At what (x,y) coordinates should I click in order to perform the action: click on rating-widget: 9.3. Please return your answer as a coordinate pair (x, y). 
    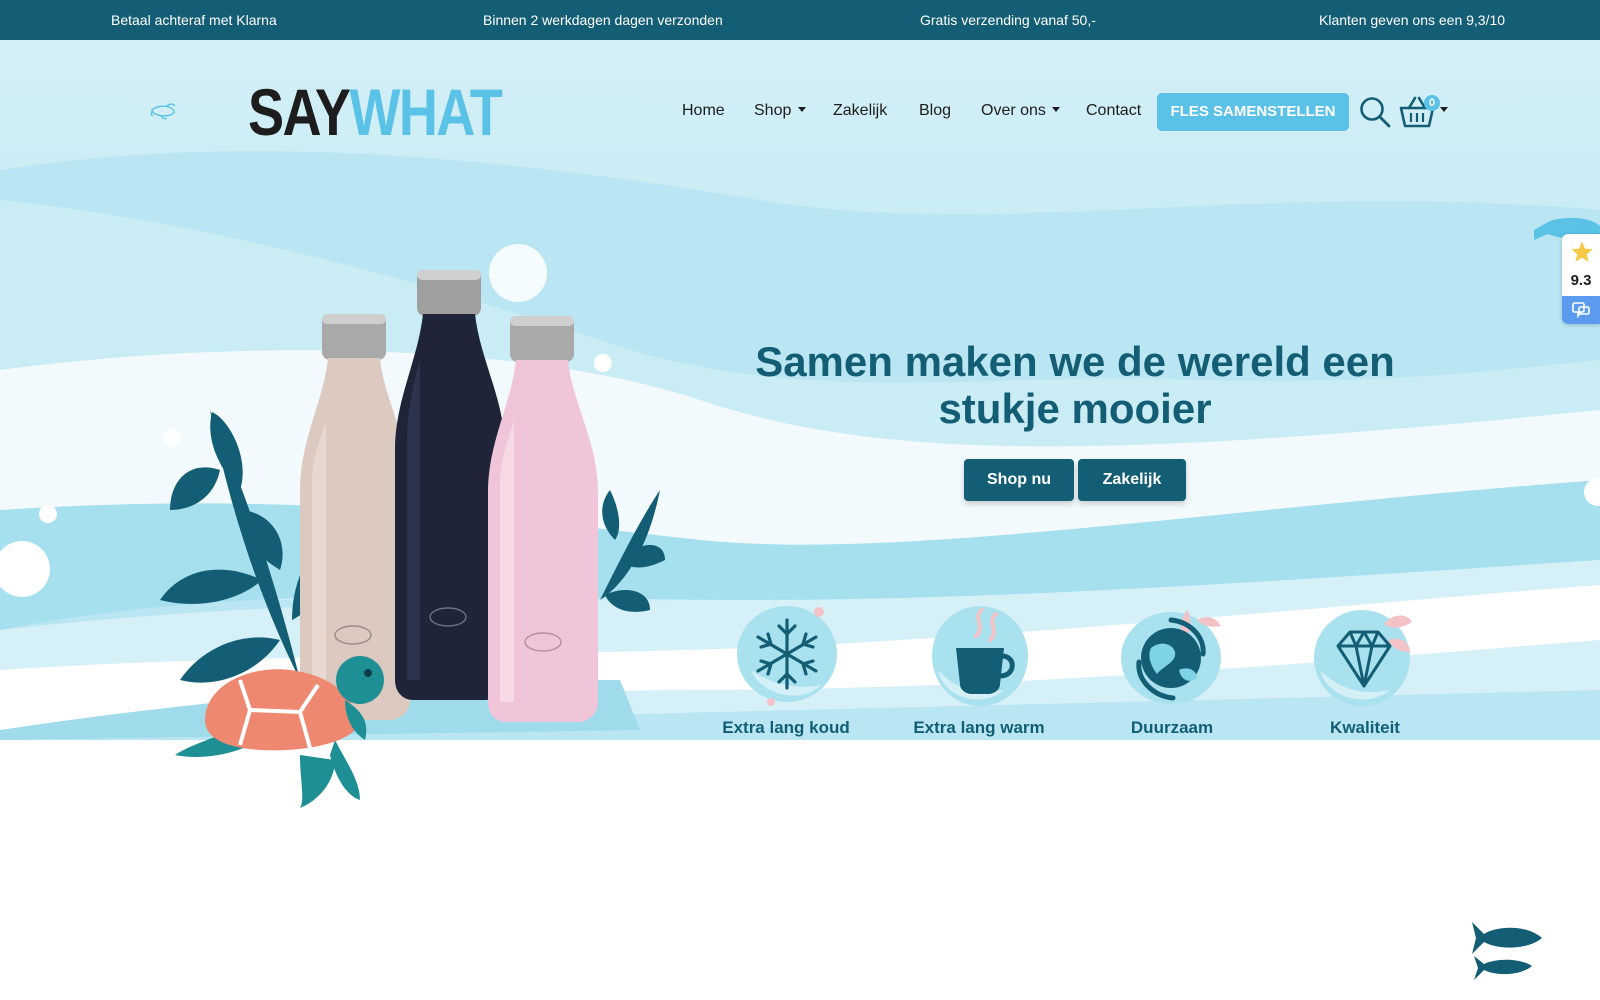
    Looking at the image, I should click on (1581, 279).